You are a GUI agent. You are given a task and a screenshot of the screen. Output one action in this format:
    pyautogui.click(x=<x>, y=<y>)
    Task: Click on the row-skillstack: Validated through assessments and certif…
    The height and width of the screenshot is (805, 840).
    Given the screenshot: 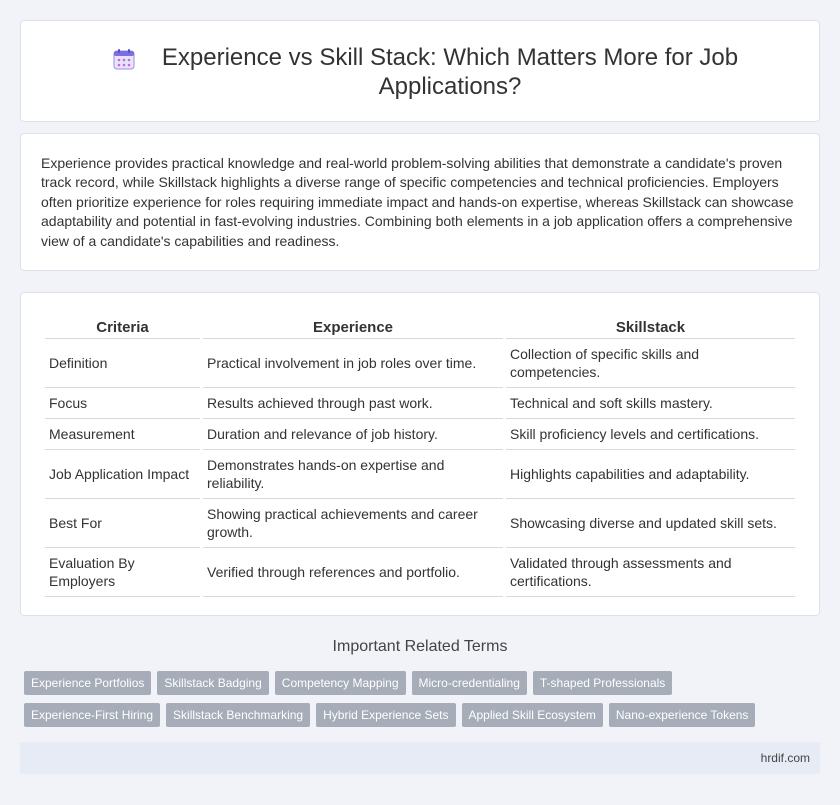 What is the action you would take?
    pyautogui.click(x=650, y=572)
    